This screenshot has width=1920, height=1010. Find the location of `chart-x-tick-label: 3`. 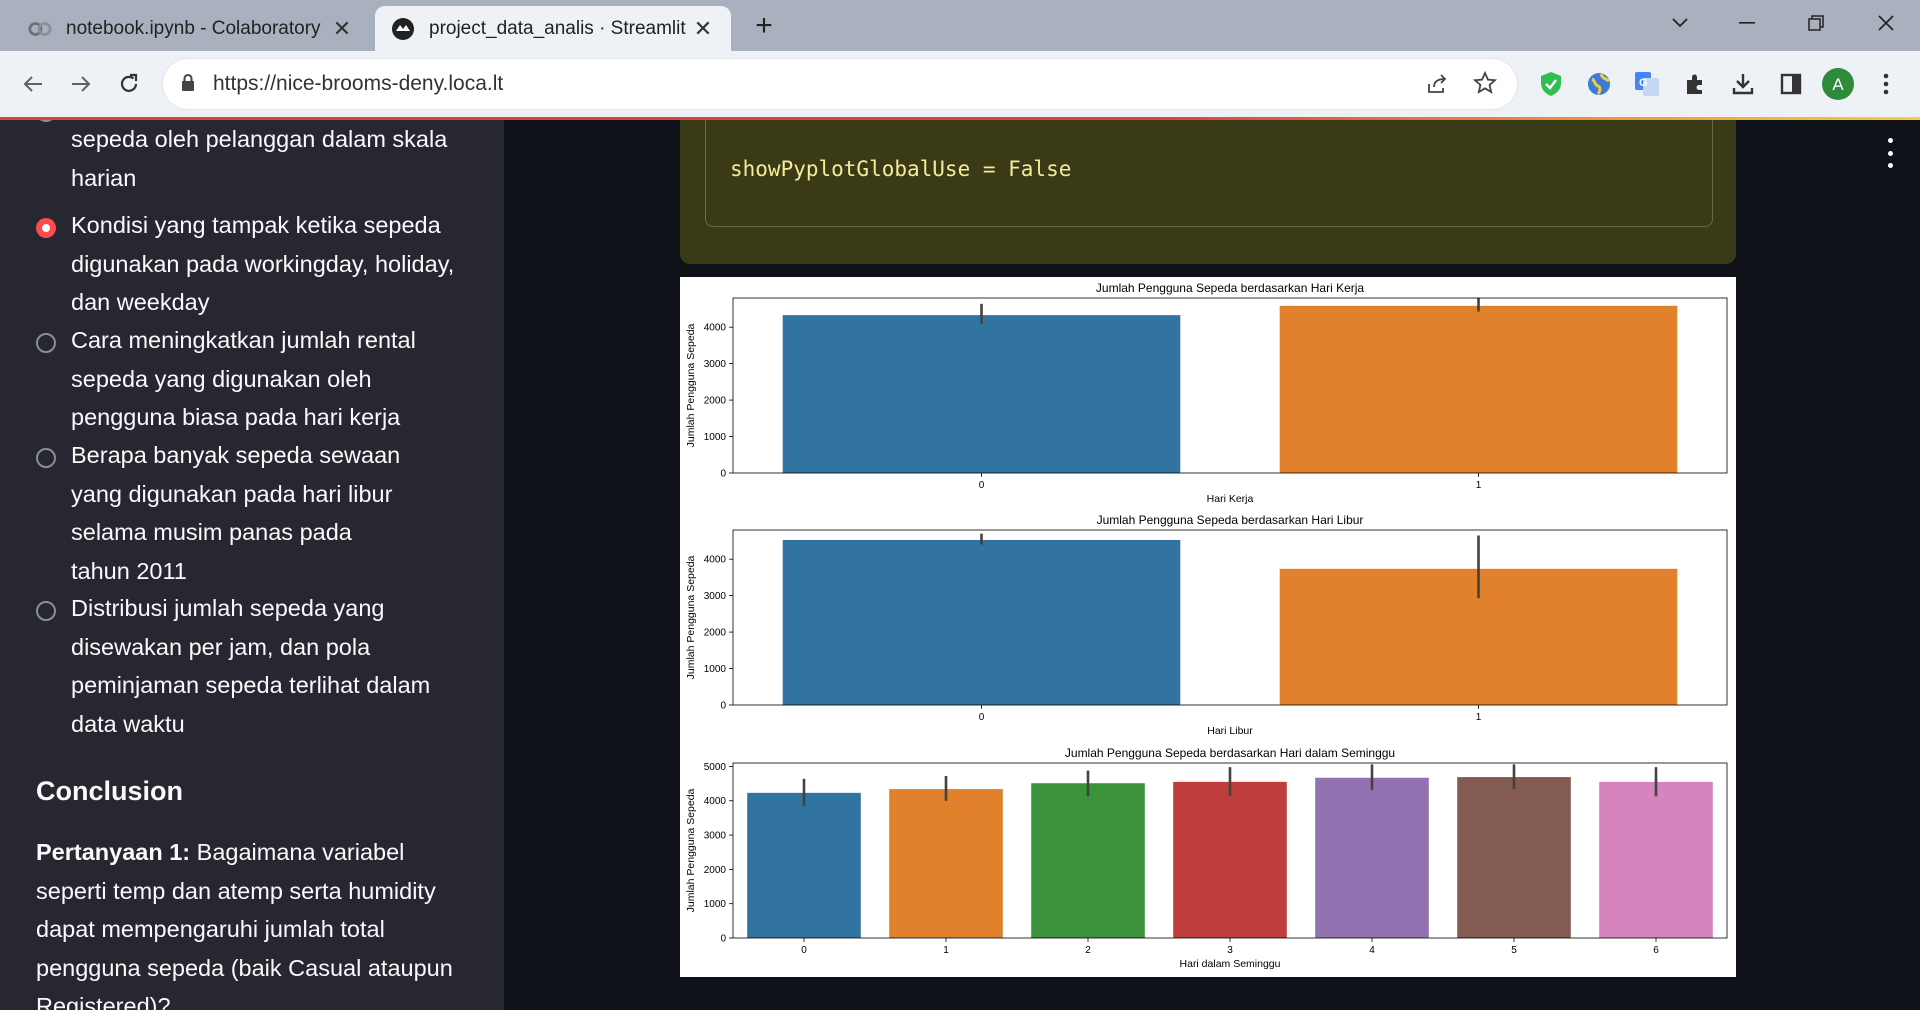

chart-x-tick-label: 3 is located at coordinates (1230, 950).